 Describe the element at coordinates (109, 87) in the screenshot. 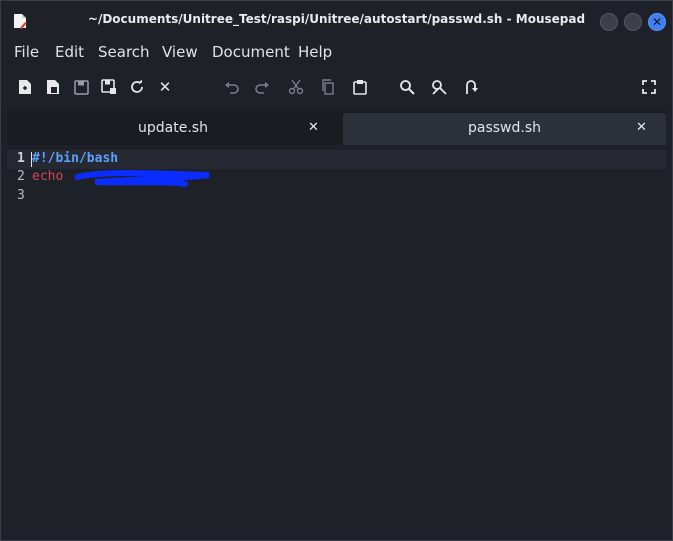

I see `save-as-icon` at that location.